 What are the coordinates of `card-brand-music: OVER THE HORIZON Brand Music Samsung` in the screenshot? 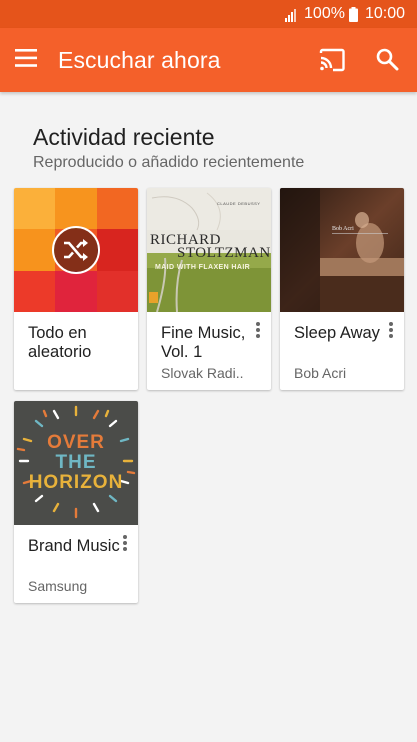 It's located at (76, 502).